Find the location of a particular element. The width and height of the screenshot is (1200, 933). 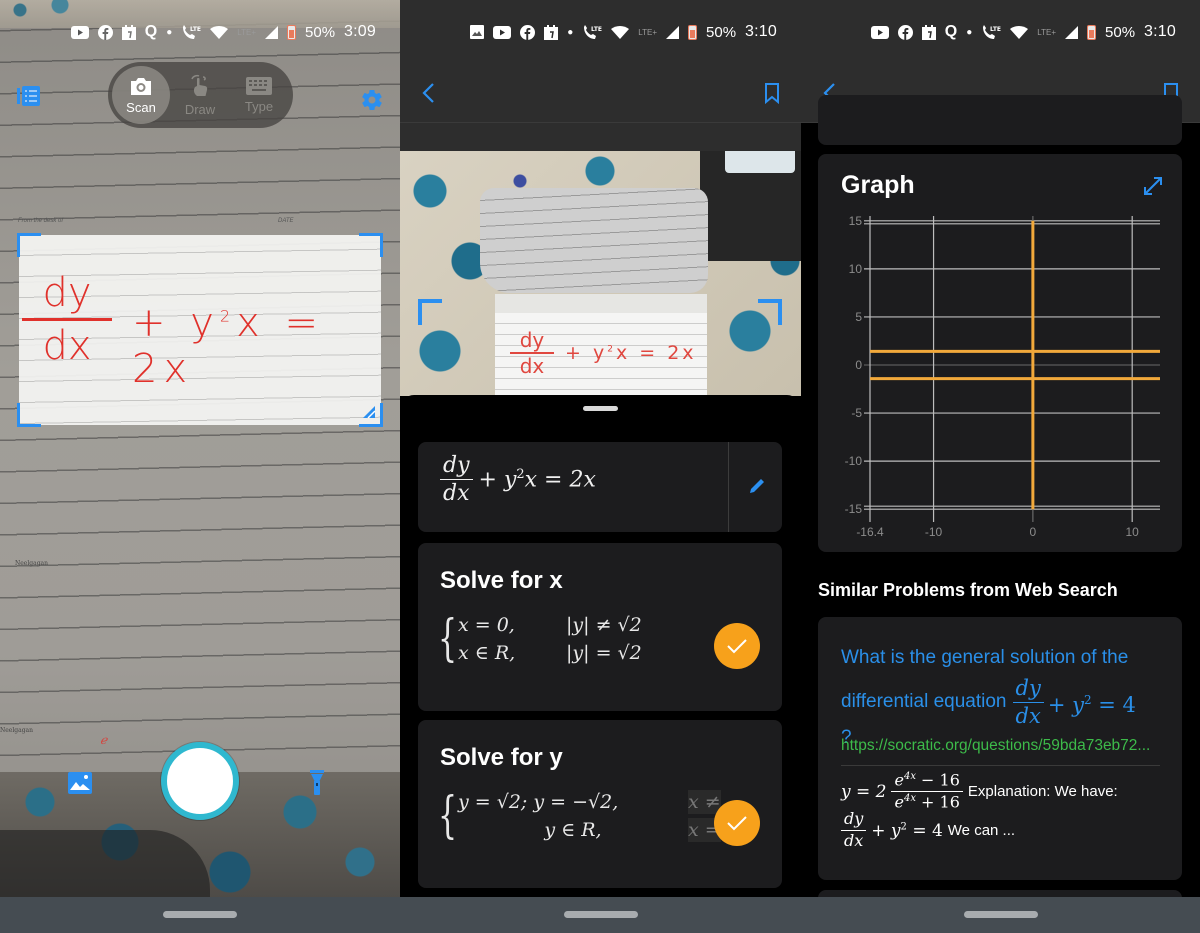

mode-draw-button: Draw is located at coordinates (200, 95).